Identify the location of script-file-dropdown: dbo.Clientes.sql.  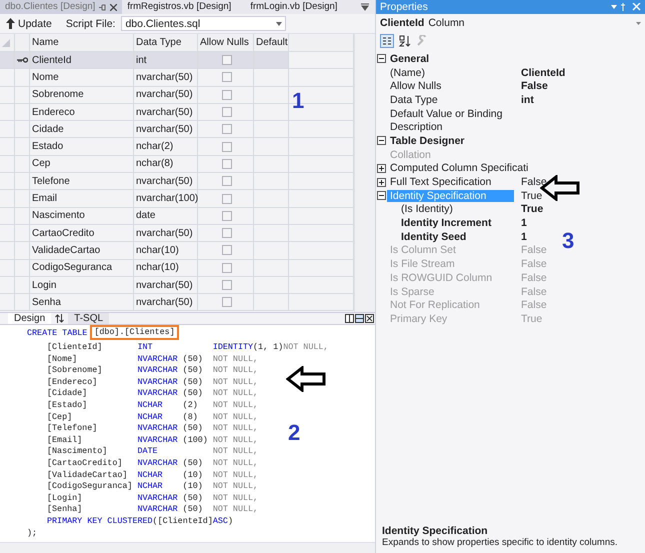
(203, 23).